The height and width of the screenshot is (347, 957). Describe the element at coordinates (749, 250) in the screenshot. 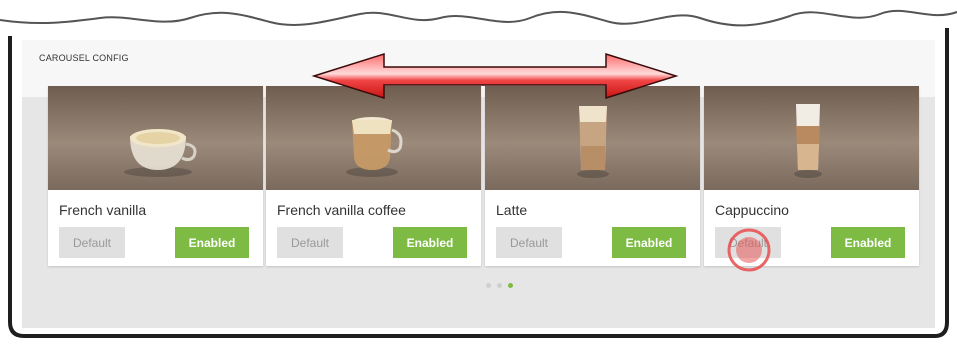

I see `click-indicator-icon` at that location.